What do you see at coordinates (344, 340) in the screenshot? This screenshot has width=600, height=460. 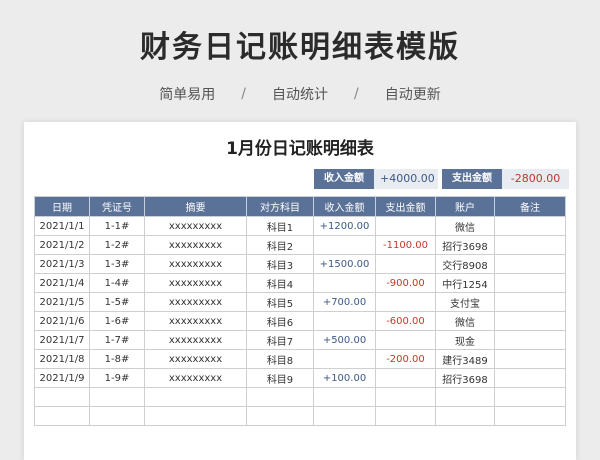 I see `cell-income: +500.00` at bounding box center [344, 340].